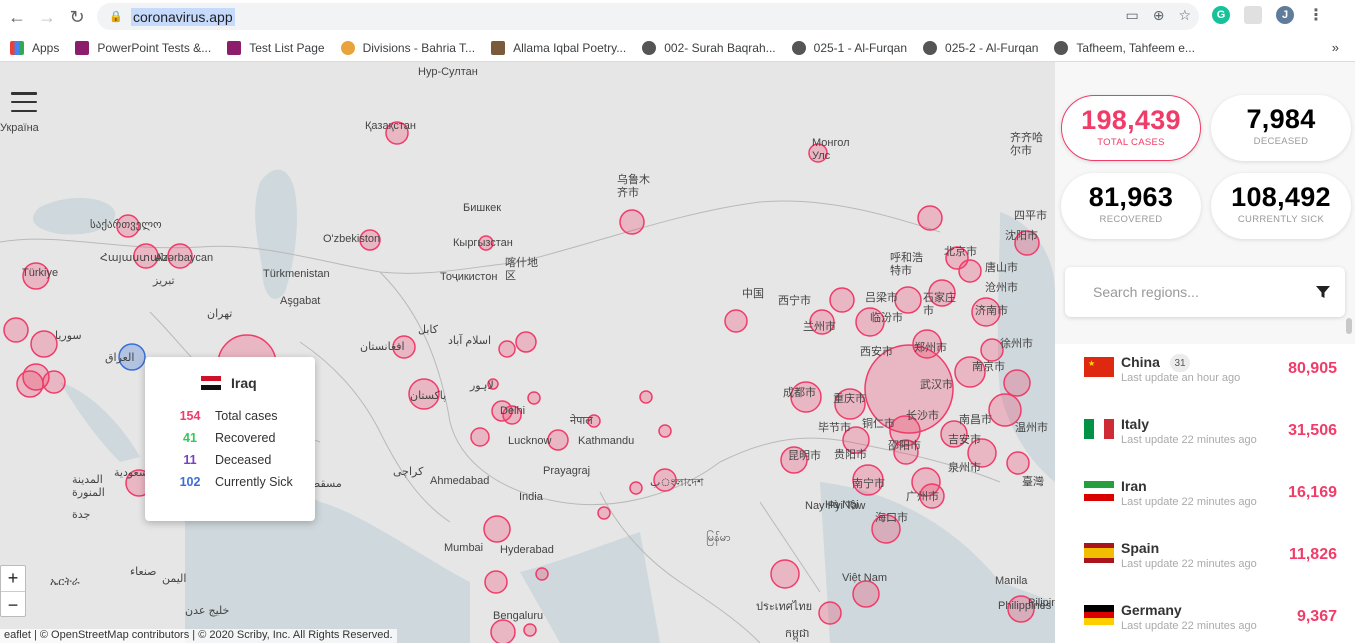 This screenshot has width=1355, height=643. What do you see at coordinates (276, 47) in the screenshot?
I see `bookmark-item: Test List Page` at bounding box center [276, 47].